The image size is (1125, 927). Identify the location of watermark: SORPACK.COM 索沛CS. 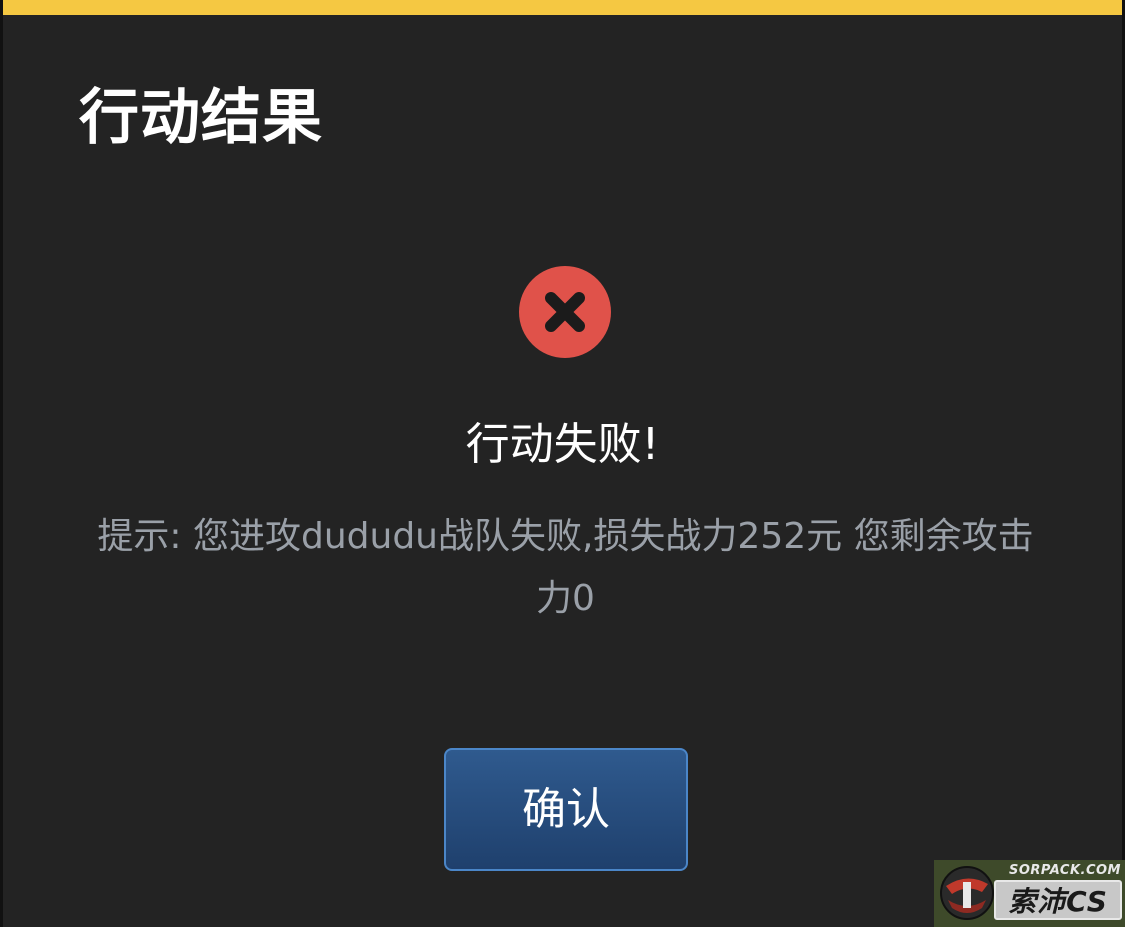
(1029, 893).